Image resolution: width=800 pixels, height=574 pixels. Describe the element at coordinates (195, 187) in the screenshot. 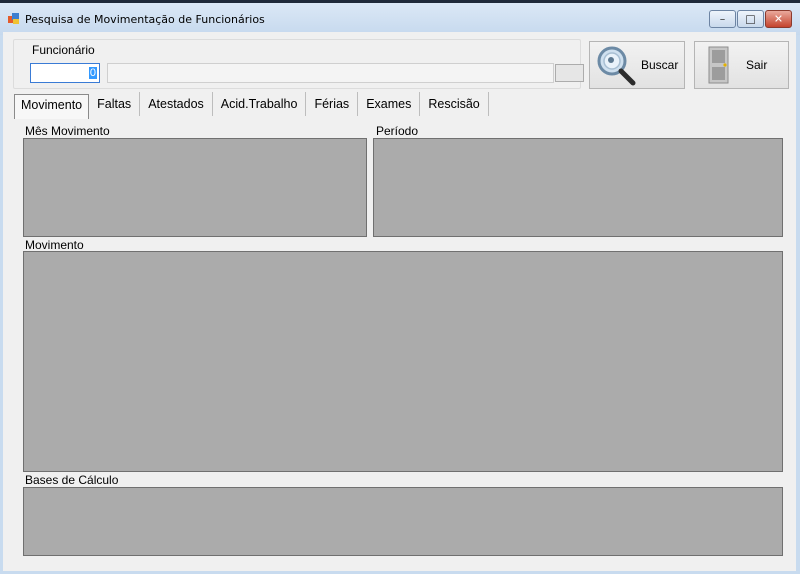

I see `mes-movimento-grid` at that location.